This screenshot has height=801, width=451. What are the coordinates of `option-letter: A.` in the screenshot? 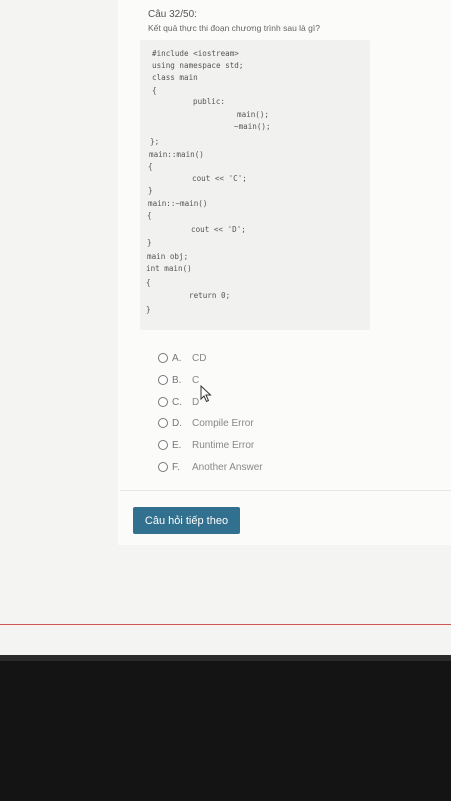 It's located at (177, 358).